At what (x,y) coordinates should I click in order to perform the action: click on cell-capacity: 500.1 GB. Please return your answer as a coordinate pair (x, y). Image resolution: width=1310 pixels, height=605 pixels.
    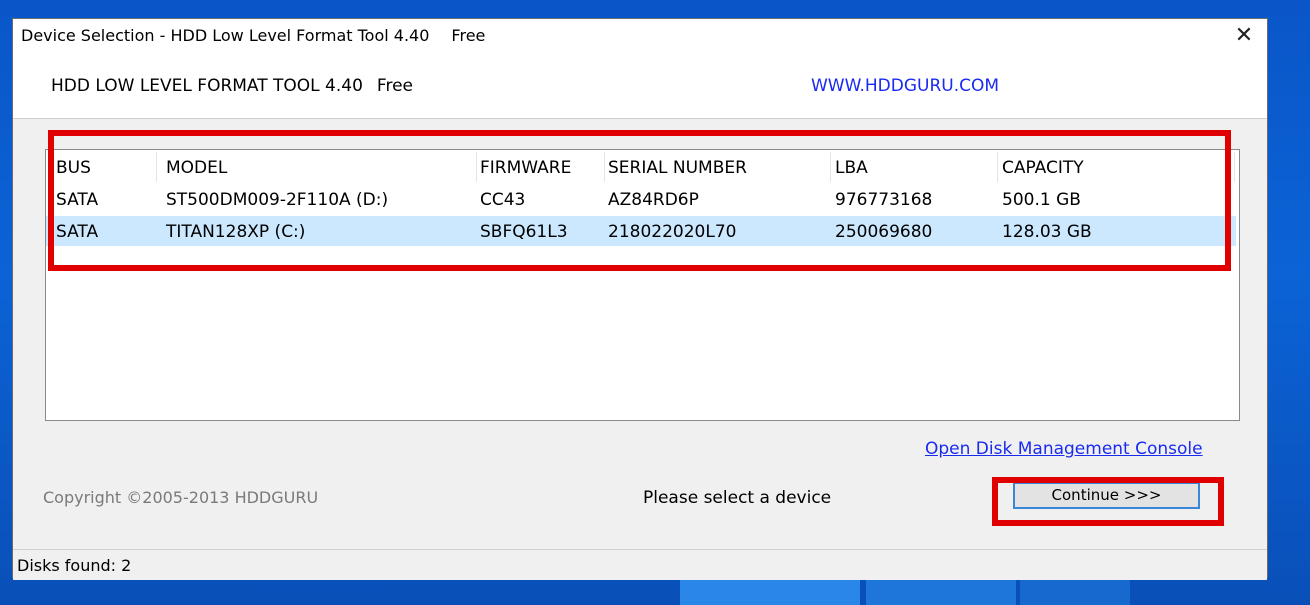
    Looking at the image, I should click on (1041, 200).